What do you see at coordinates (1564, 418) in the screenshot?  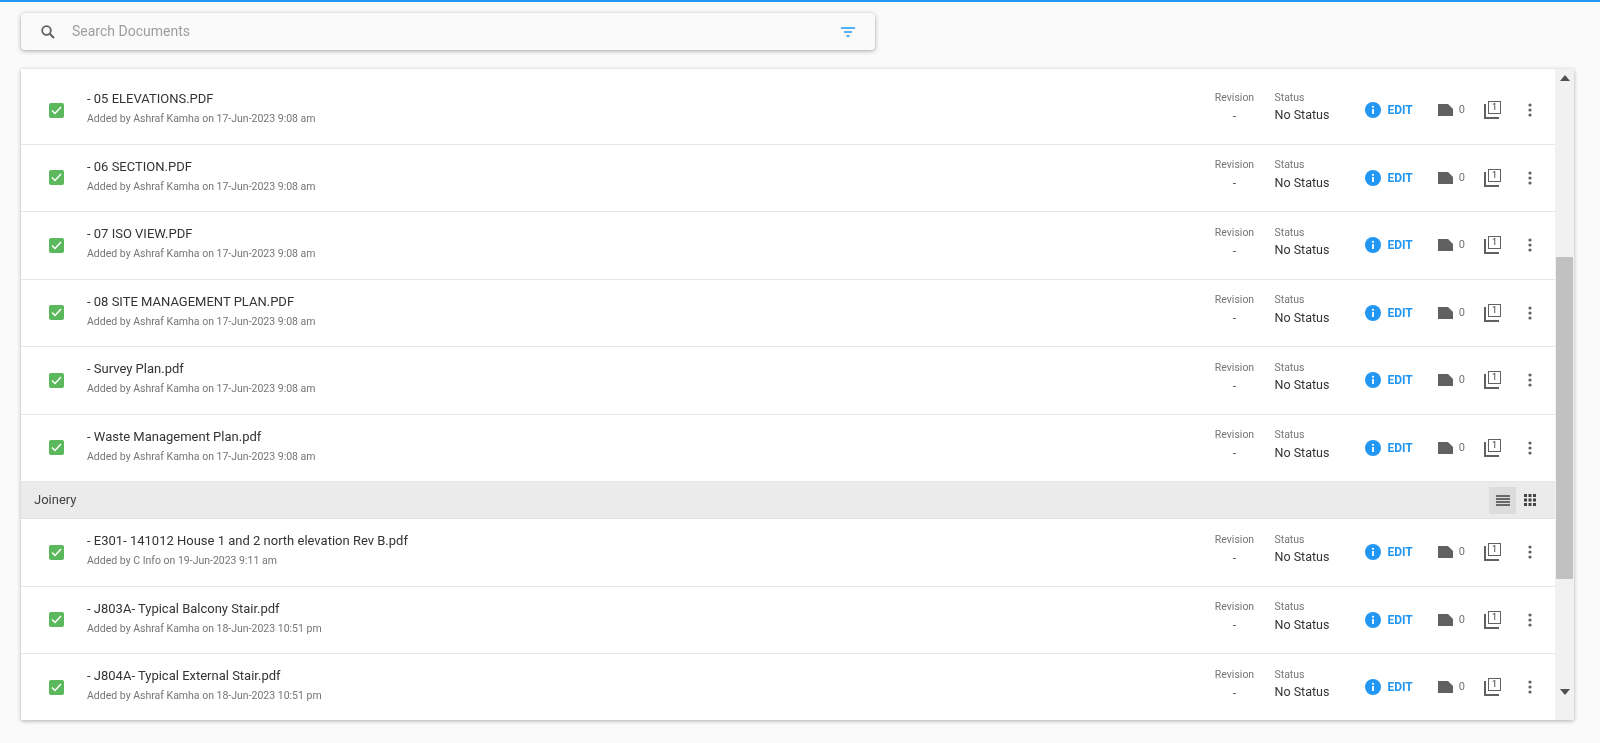 I see `scrollbar-thumb` at bounding box center [1564, 418].